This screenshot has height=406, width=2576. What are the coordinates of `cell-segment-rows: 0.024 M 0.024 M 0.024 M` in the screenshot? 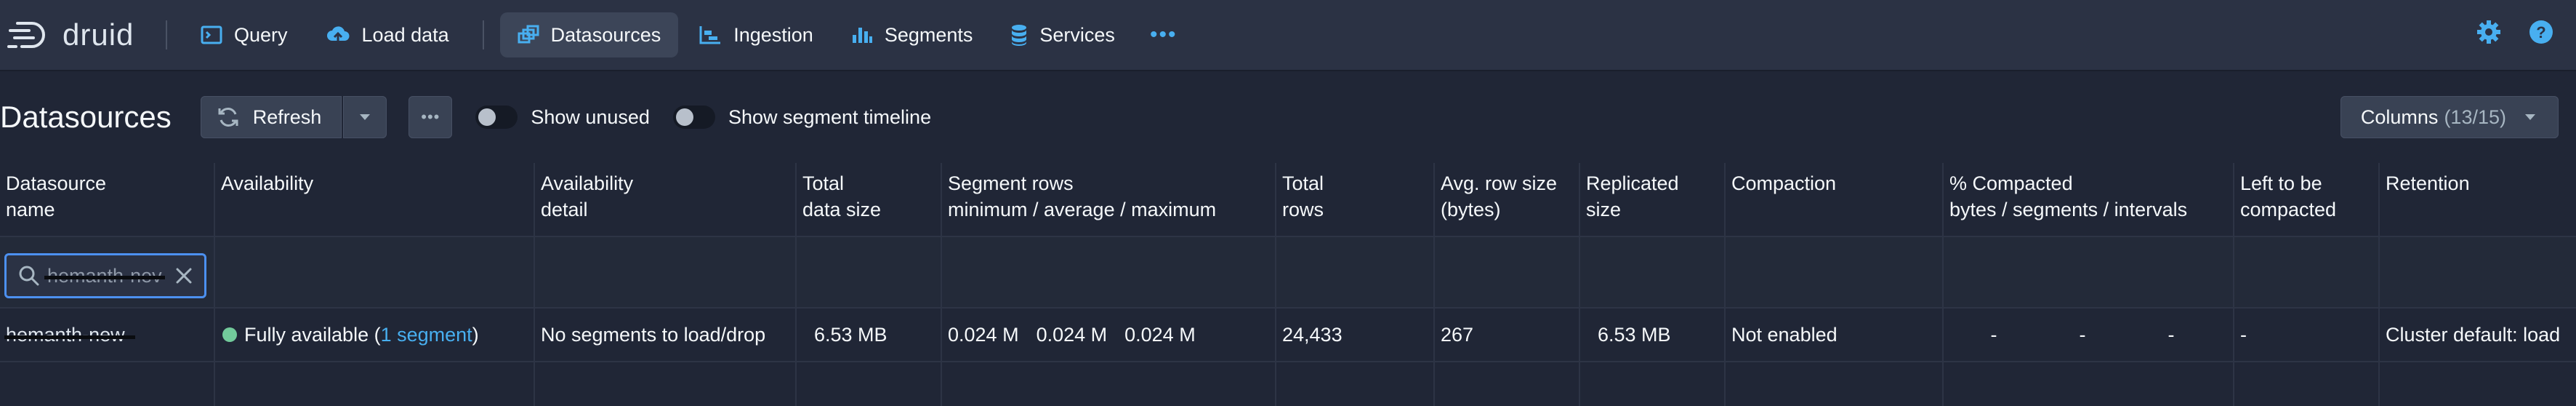 It's located at (1109, 335).